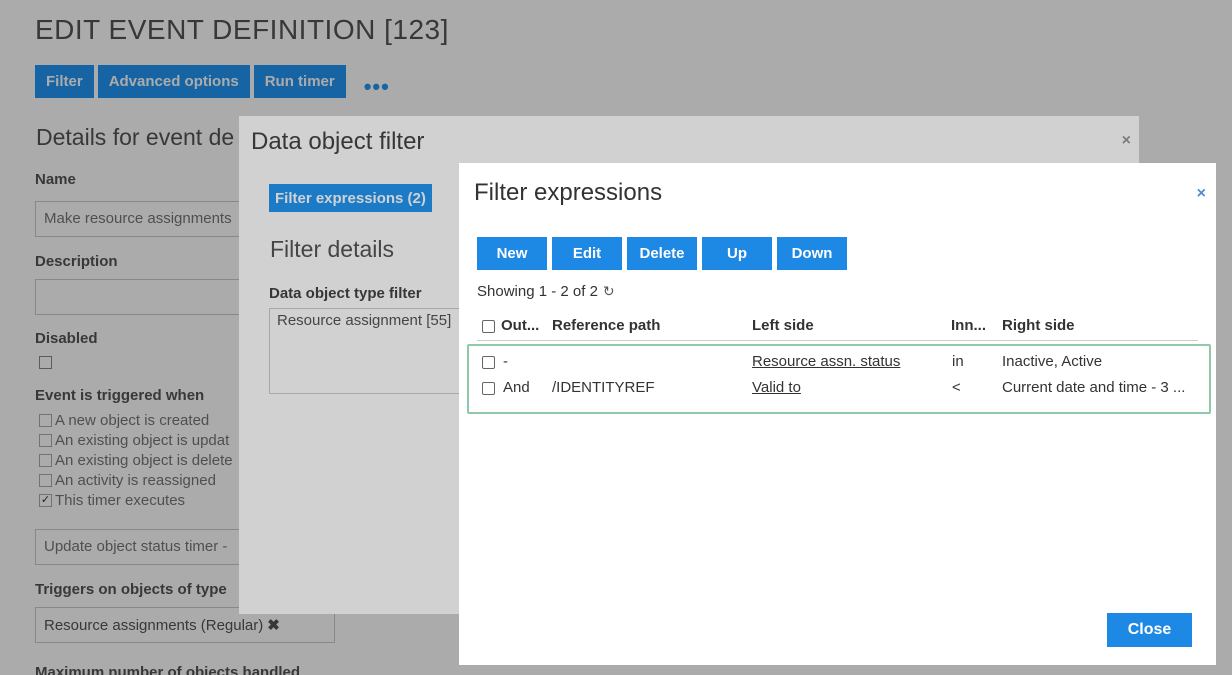 This screenshot has width=1232, height=675. I want to click on close-icon: ×, so click(1201, 194).